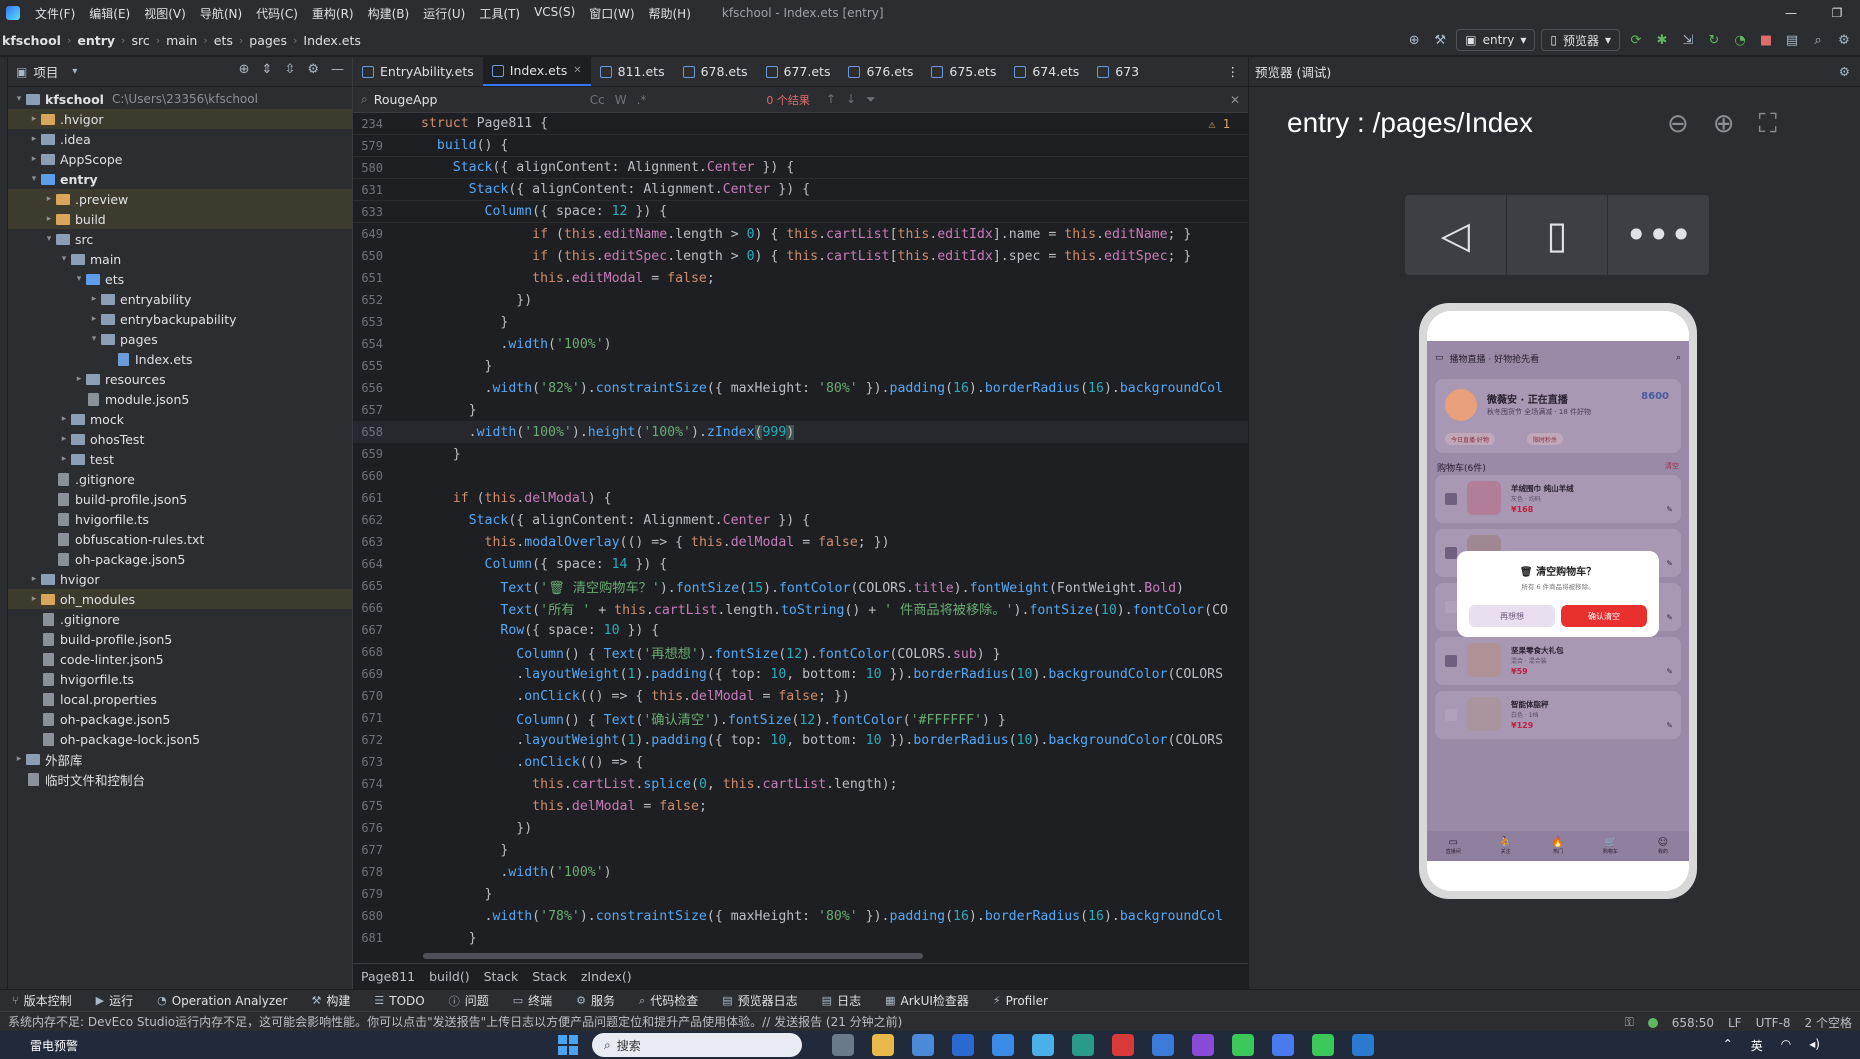 This screenshot has width=1860, height=1059. What do you see at coordinates (180, 419) in the screenshot?
I see `tree-item: ▸ mock` at bounding box center [180, 419].